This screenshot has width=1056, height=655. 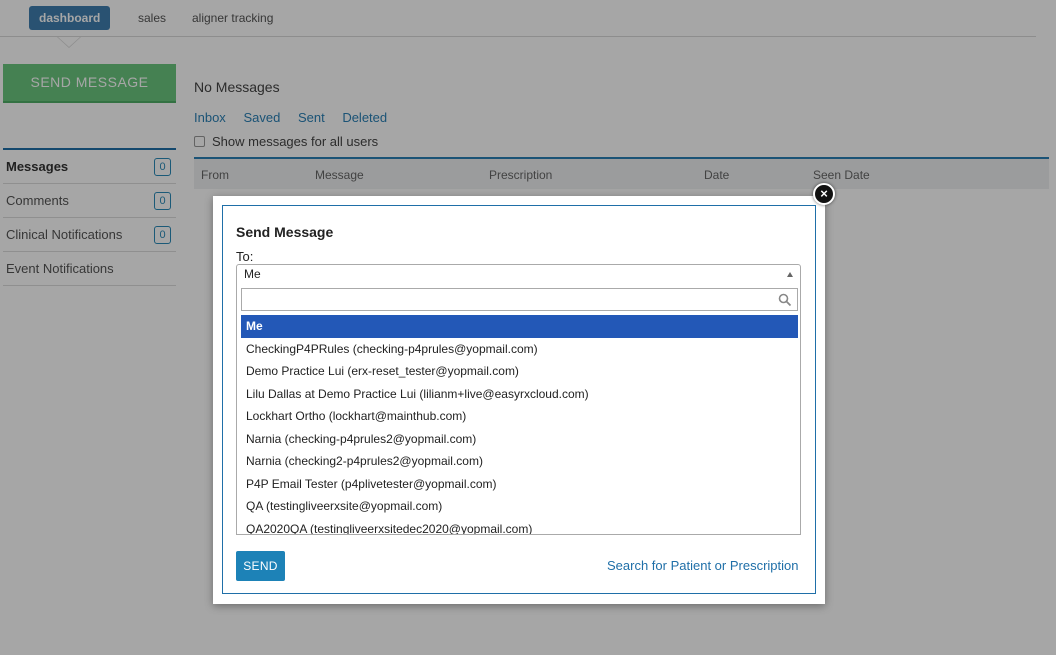 I want to click on to-label: To:, so click(x=245, y=256).